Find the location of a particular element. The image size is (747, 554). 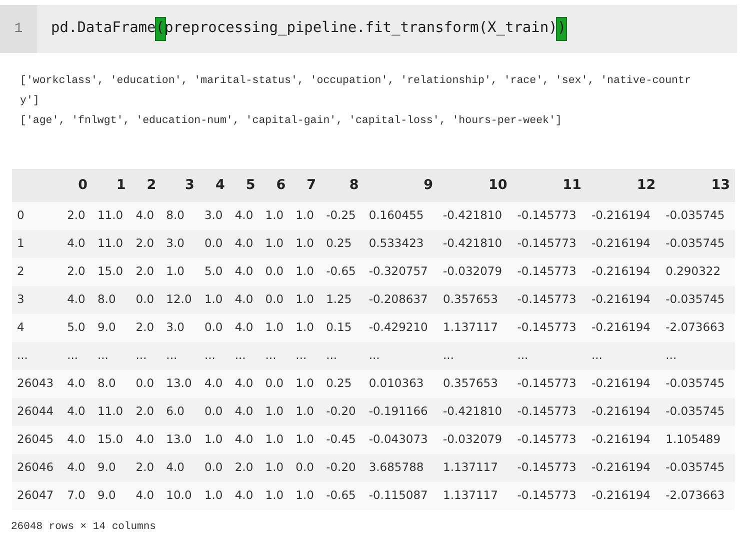

output-text: ['workclass', 'education', 'marital-status', 'occupation', 'relationship', 'race', 'sex', 'native-country'] is located at coordinates (355, 91).